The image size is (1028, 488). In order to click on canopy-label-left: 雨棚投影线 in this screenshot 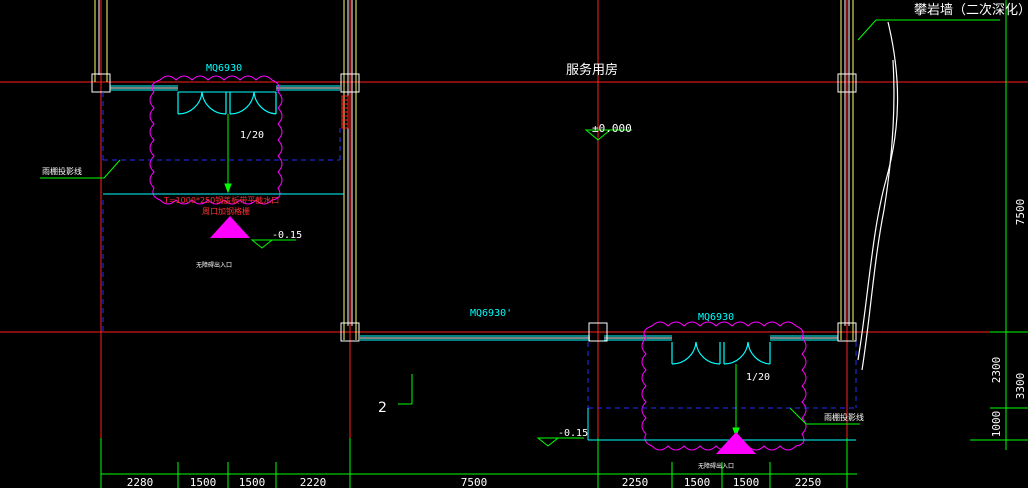, I will do `click(62, 171)`.